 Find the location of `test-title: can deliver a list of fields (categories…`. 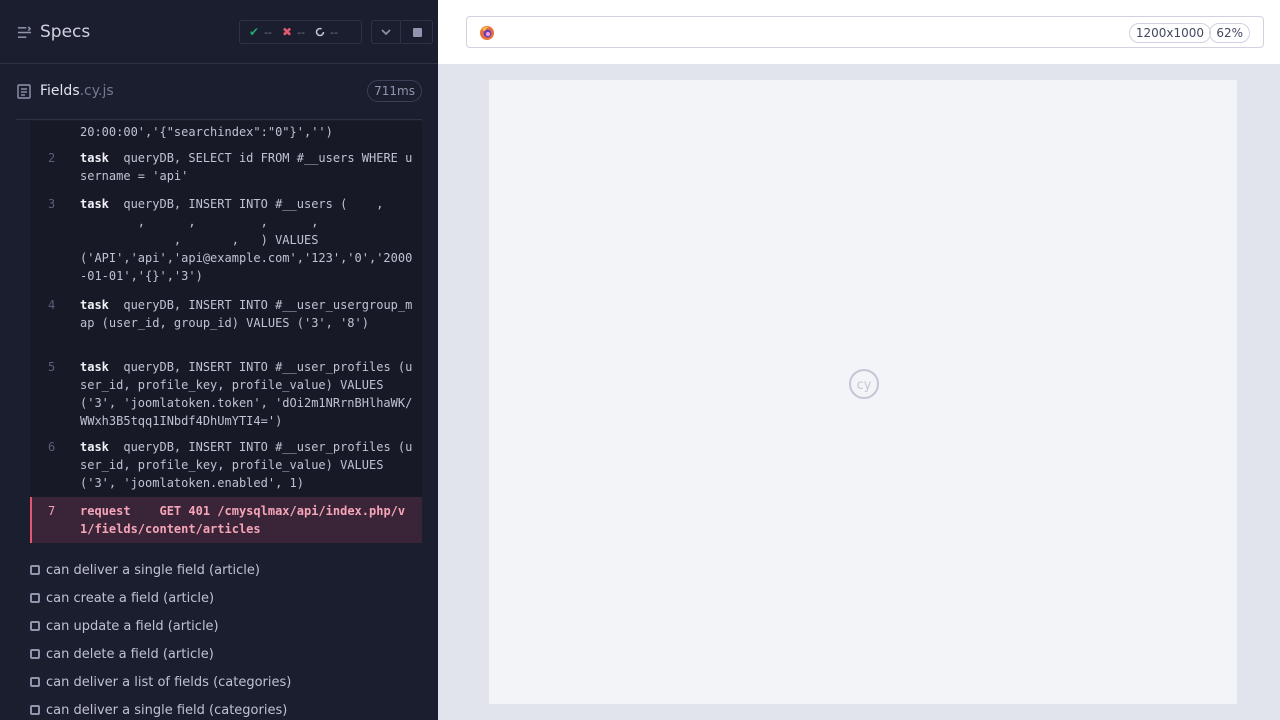

test-title: can deliver a list of fields (categories… is located at coordinates (169, 682).